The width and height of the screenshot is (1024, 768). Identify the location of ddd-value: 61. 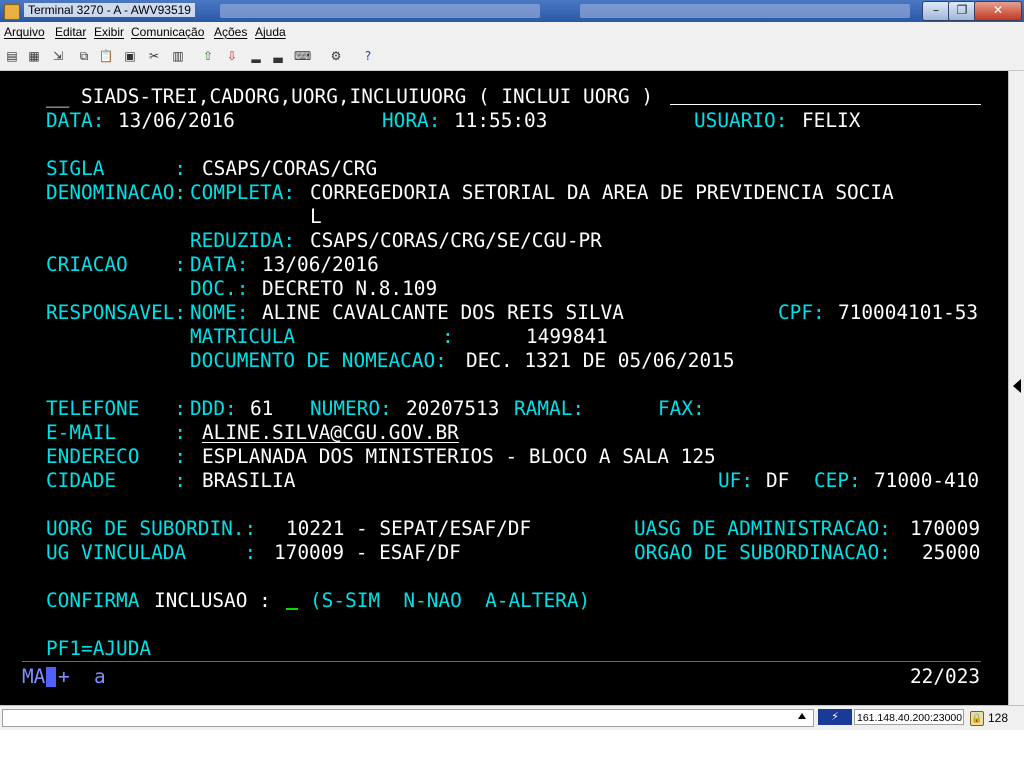
(262, 408).